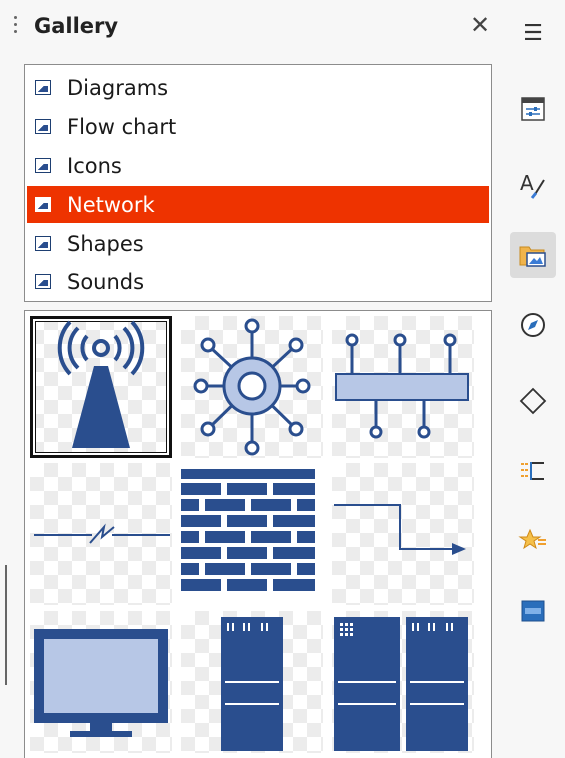  What do you see at coordinates (251, 28) in the screenshot?
I see `panel-header: Gallery ✕` at bounding box center [251, 28].